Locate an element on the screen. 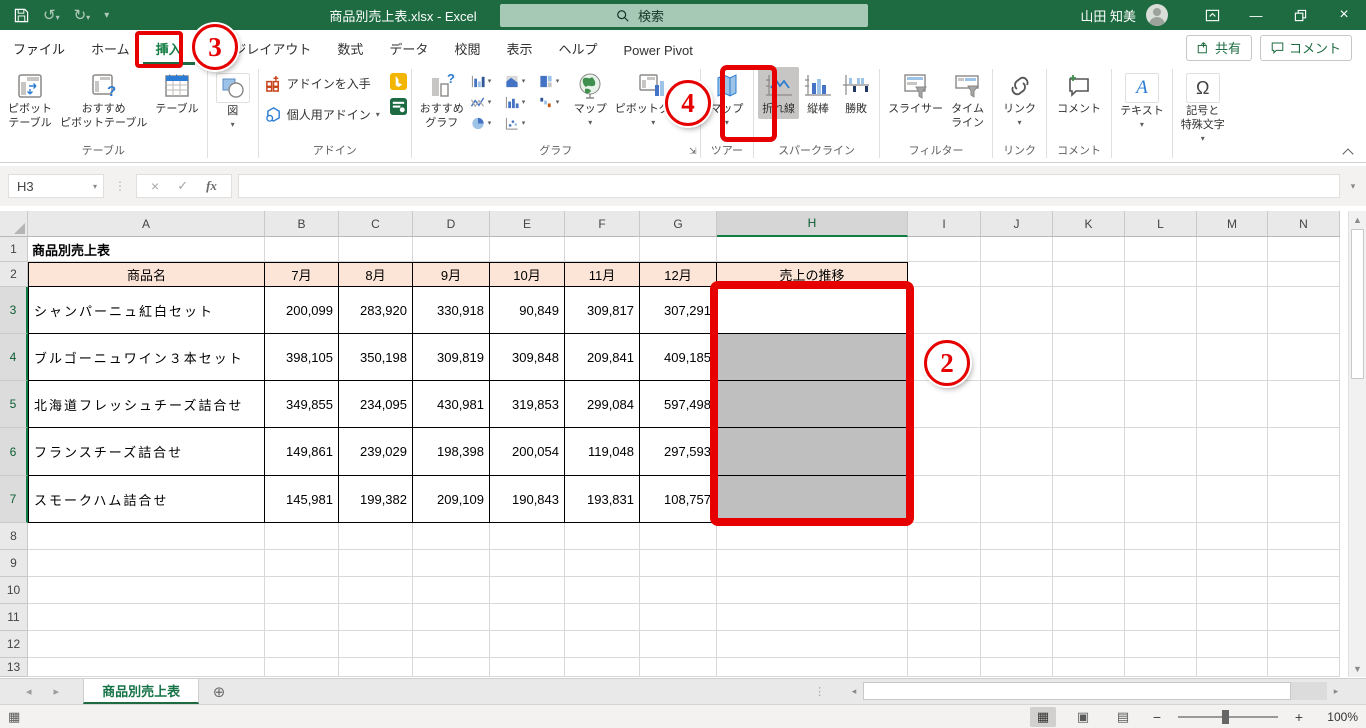 The image size is (1366, 728). cell-J6 is located at coordinates (1017, 452).